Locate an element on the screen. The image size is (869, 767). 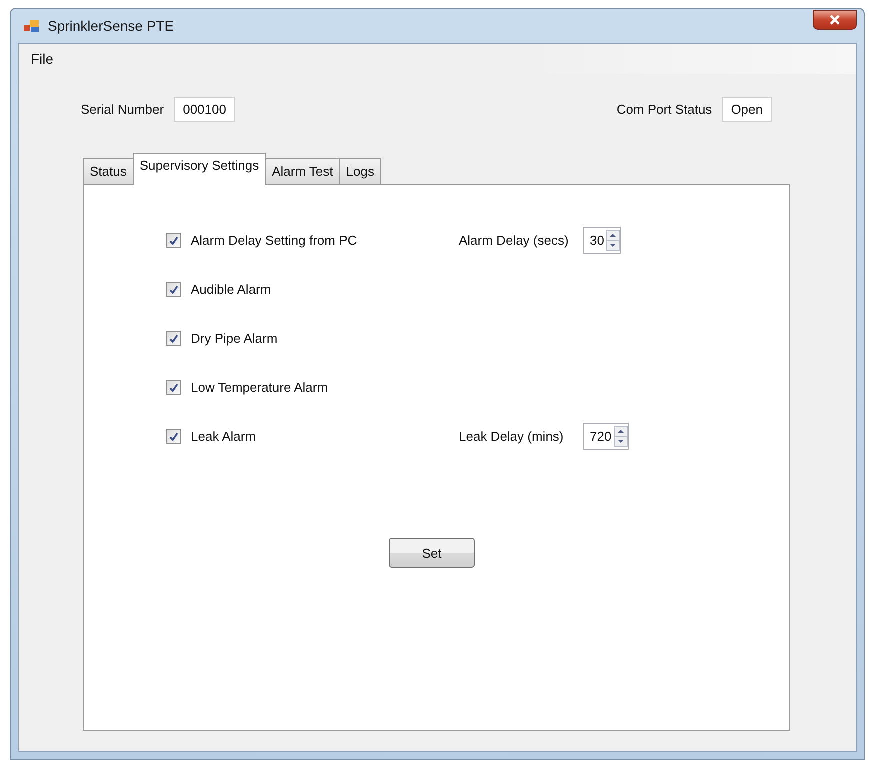
checkbox-label: Leak Alarm is located at coordinates (223, 436).